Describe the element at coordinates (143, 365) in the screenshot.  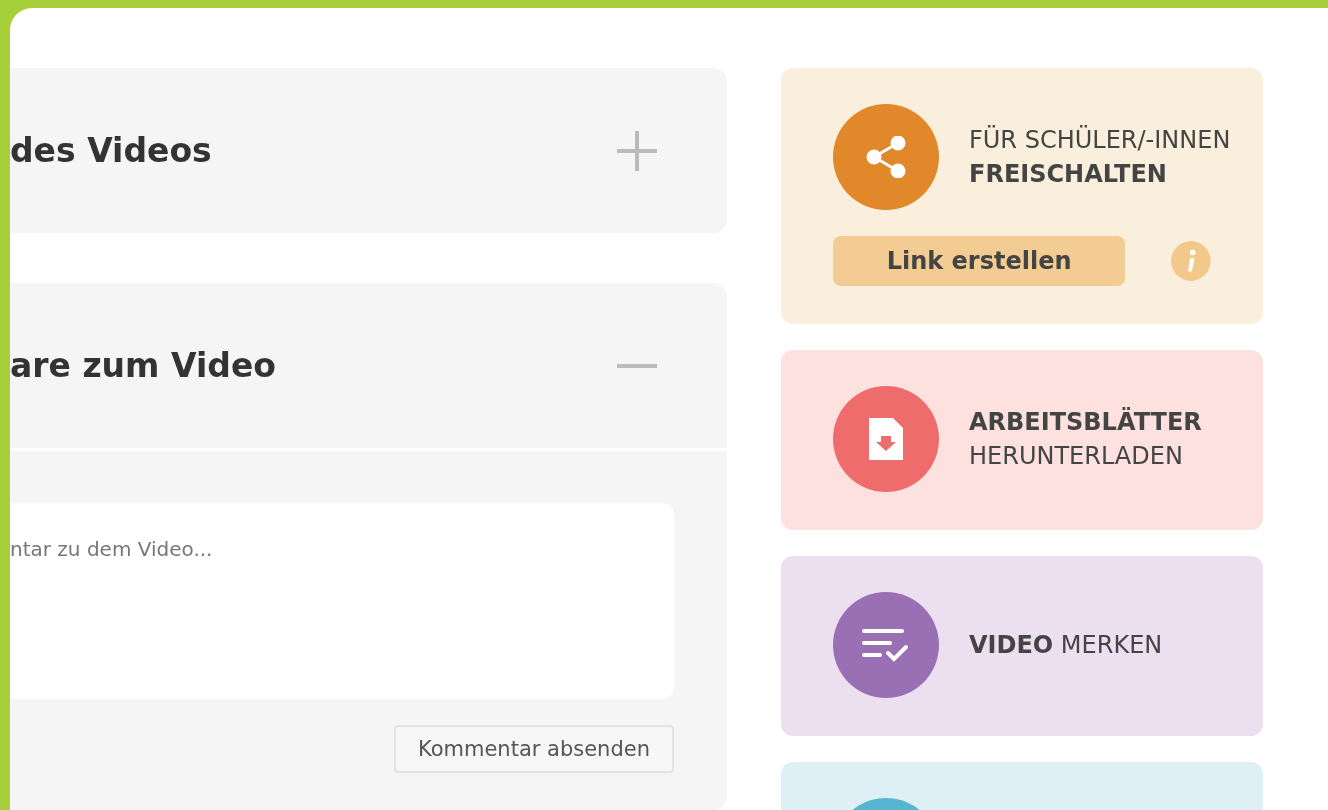
I see `section-title: are zum Video` at that location.